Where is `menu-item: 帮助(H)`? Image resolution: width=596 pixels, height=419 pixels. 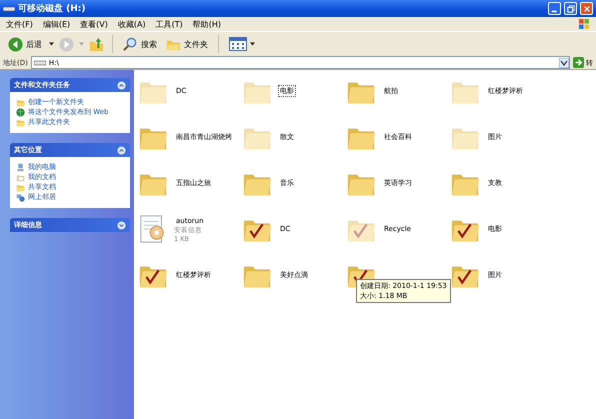 menu-item: 帮助(H) is located at coordinates (206, 24).